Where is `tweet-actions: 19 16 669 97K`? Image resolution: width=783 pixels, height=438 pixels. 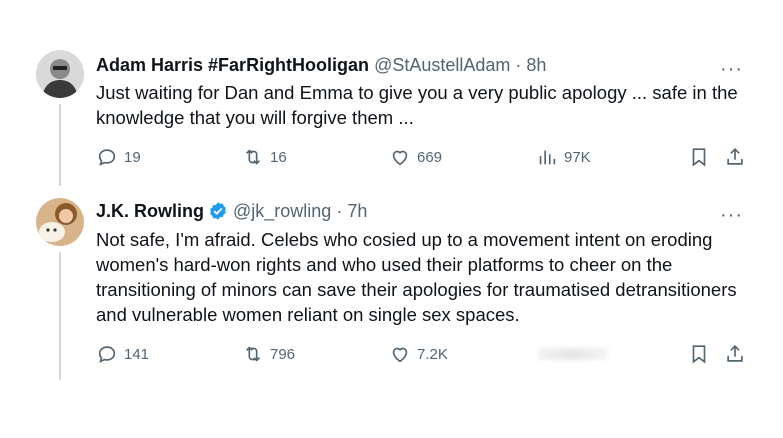
tweet-actions: 19 16 669 97K is located at coordinates (421, 158).